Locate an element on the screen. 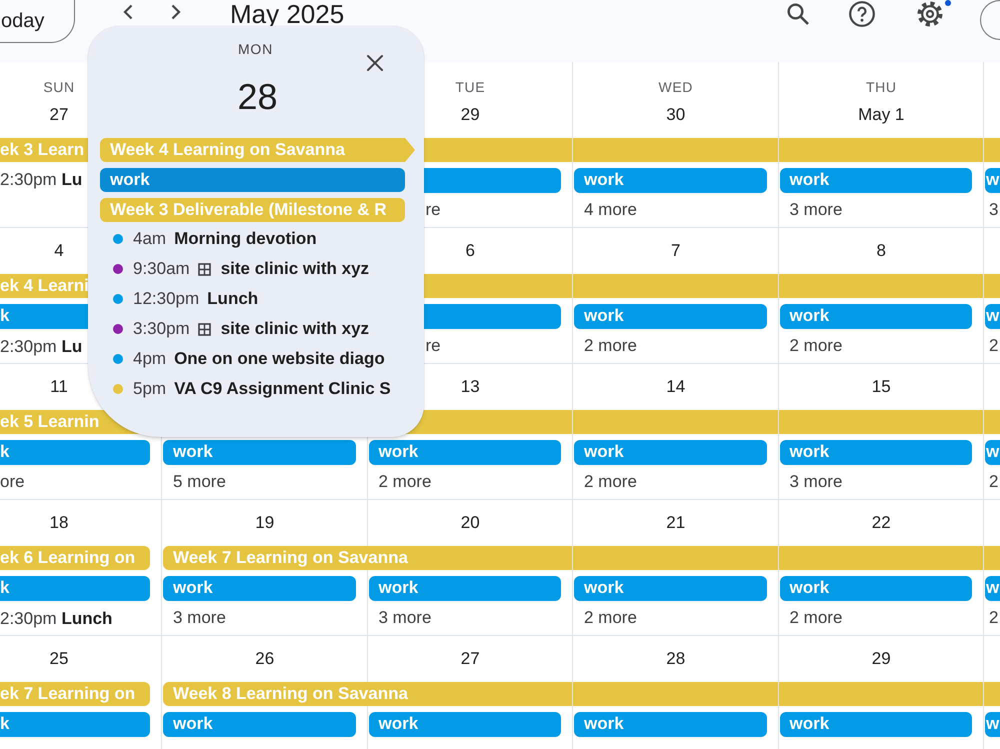  date-number: 4 is located at coordinates (59, 251).